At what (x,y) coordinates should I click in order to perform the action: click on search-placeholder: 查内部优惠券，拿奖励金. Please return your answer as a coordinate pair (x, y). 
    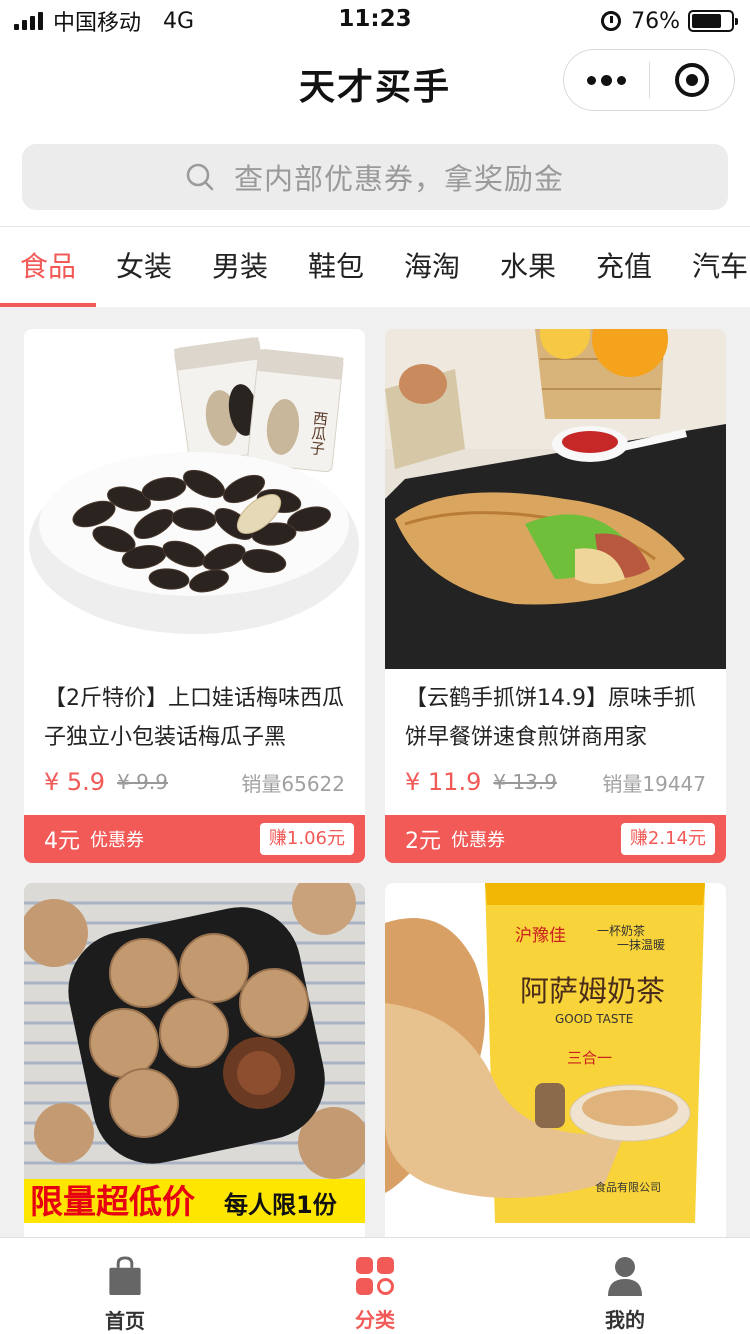
    Looking at the image, I should click on (398, 179).